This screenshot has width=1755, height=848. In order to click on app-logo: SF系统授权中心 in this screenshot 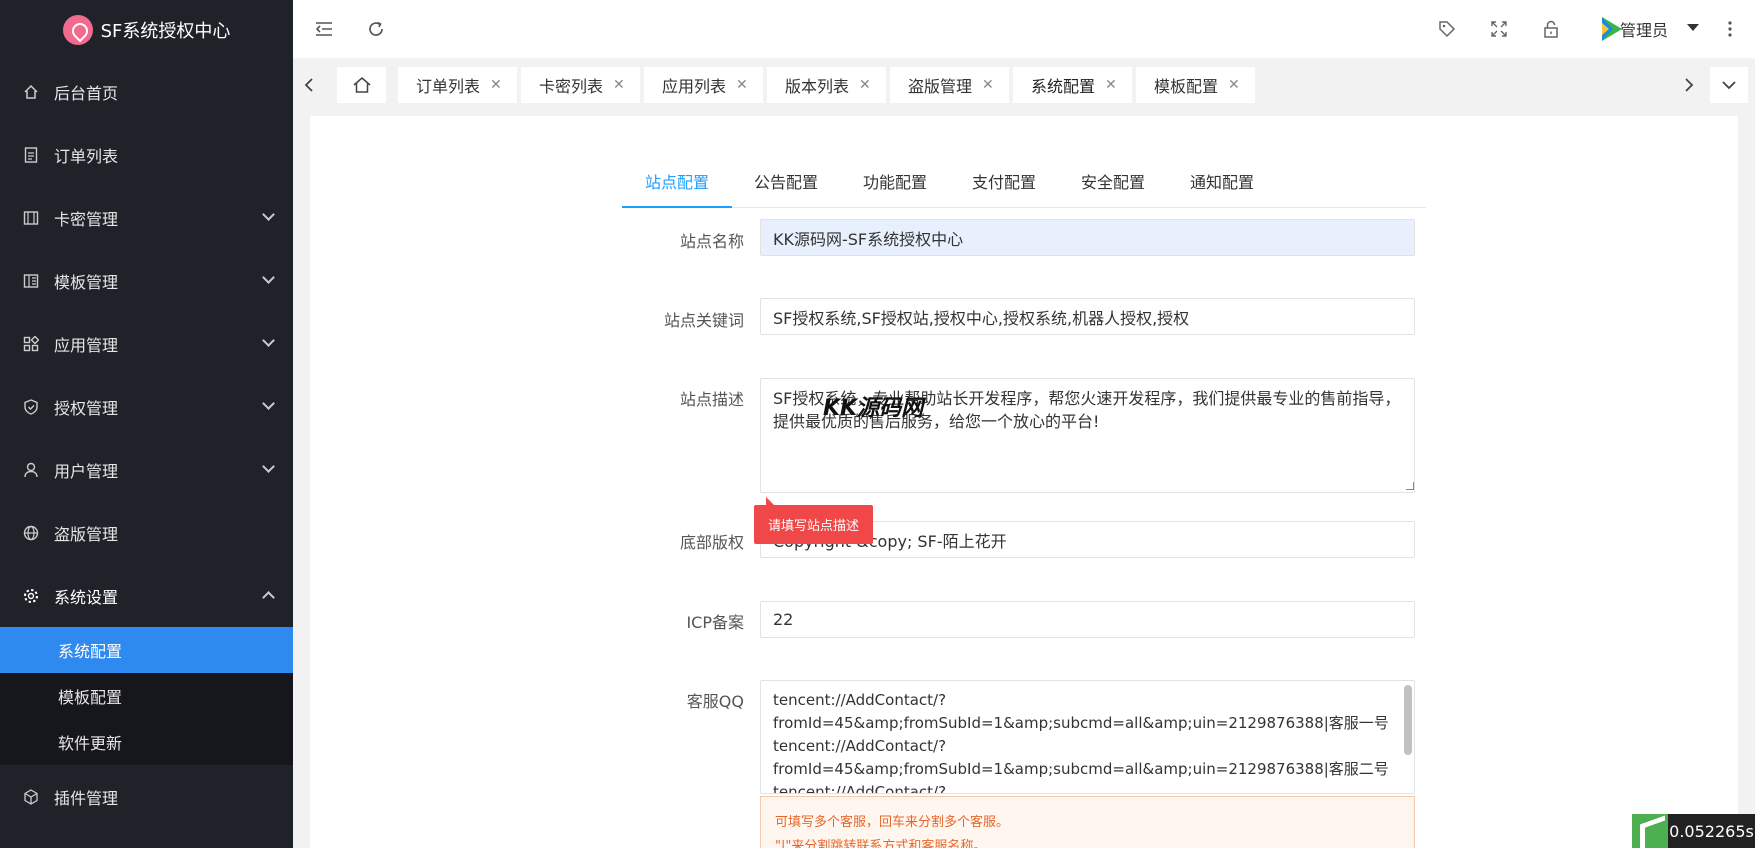, I will do `click(146, 30)`.